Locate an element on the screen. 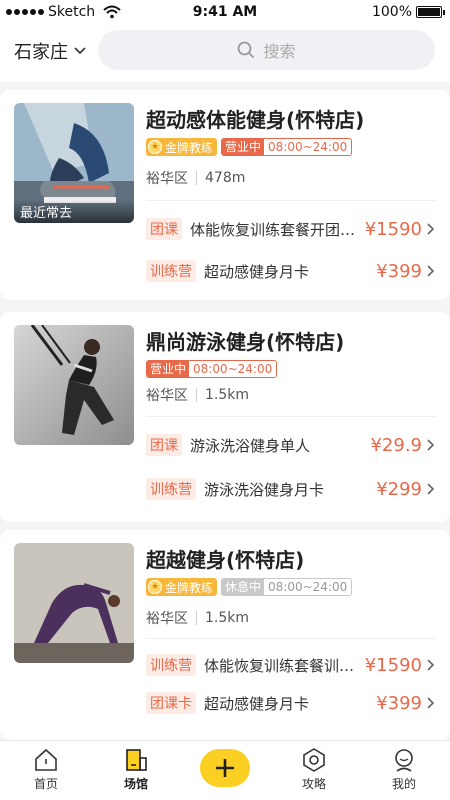  status-badge: 休息中 08:00~24:00 is located at coordinates (287, 587).